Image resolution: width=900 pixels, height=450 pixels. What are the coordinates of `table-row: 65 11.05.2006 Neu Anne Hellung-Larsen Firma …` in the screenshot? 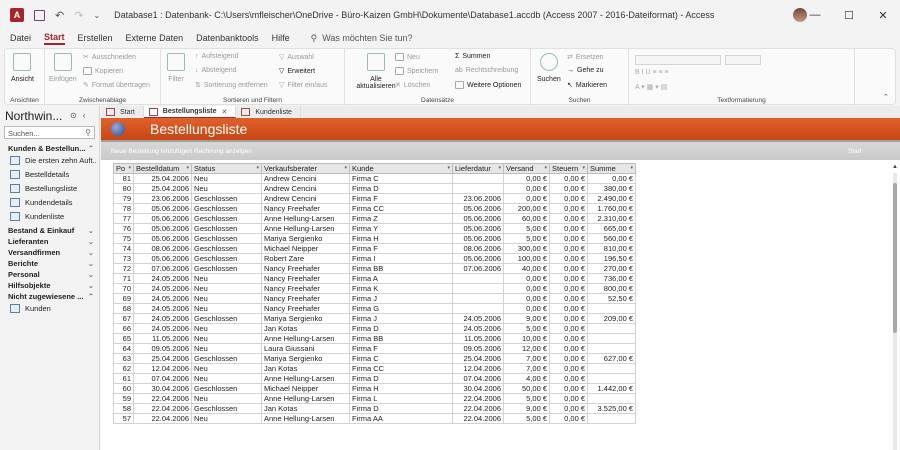 It's located at (374, 338).